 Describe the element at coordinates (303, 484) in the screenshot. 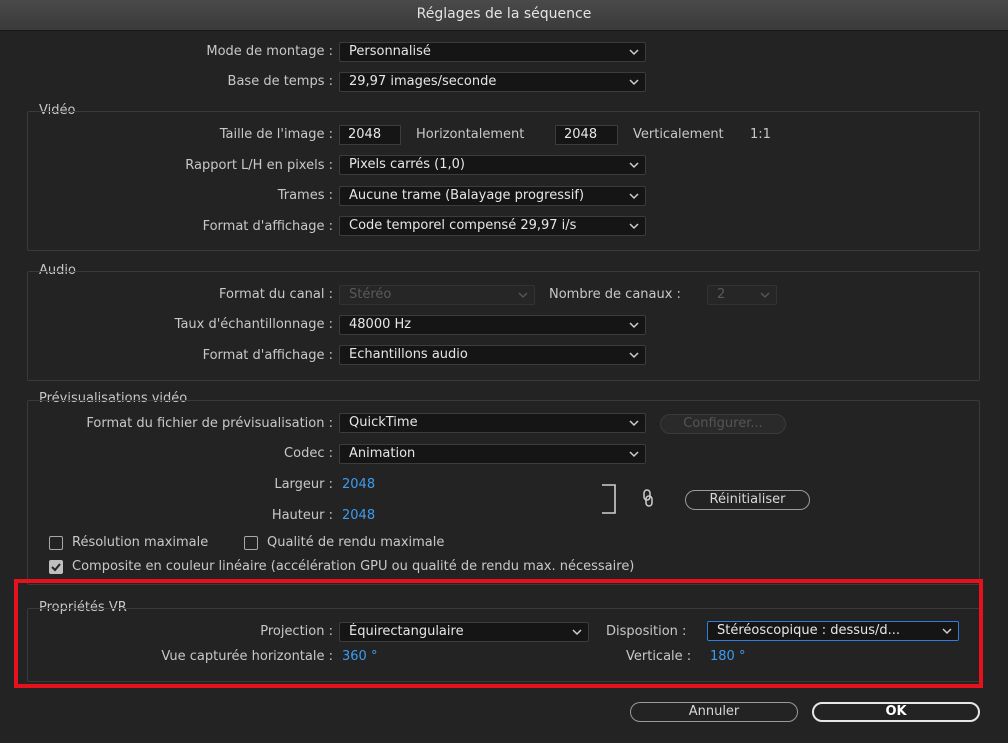

I see `preview-width-label: Largeur :` at that location.